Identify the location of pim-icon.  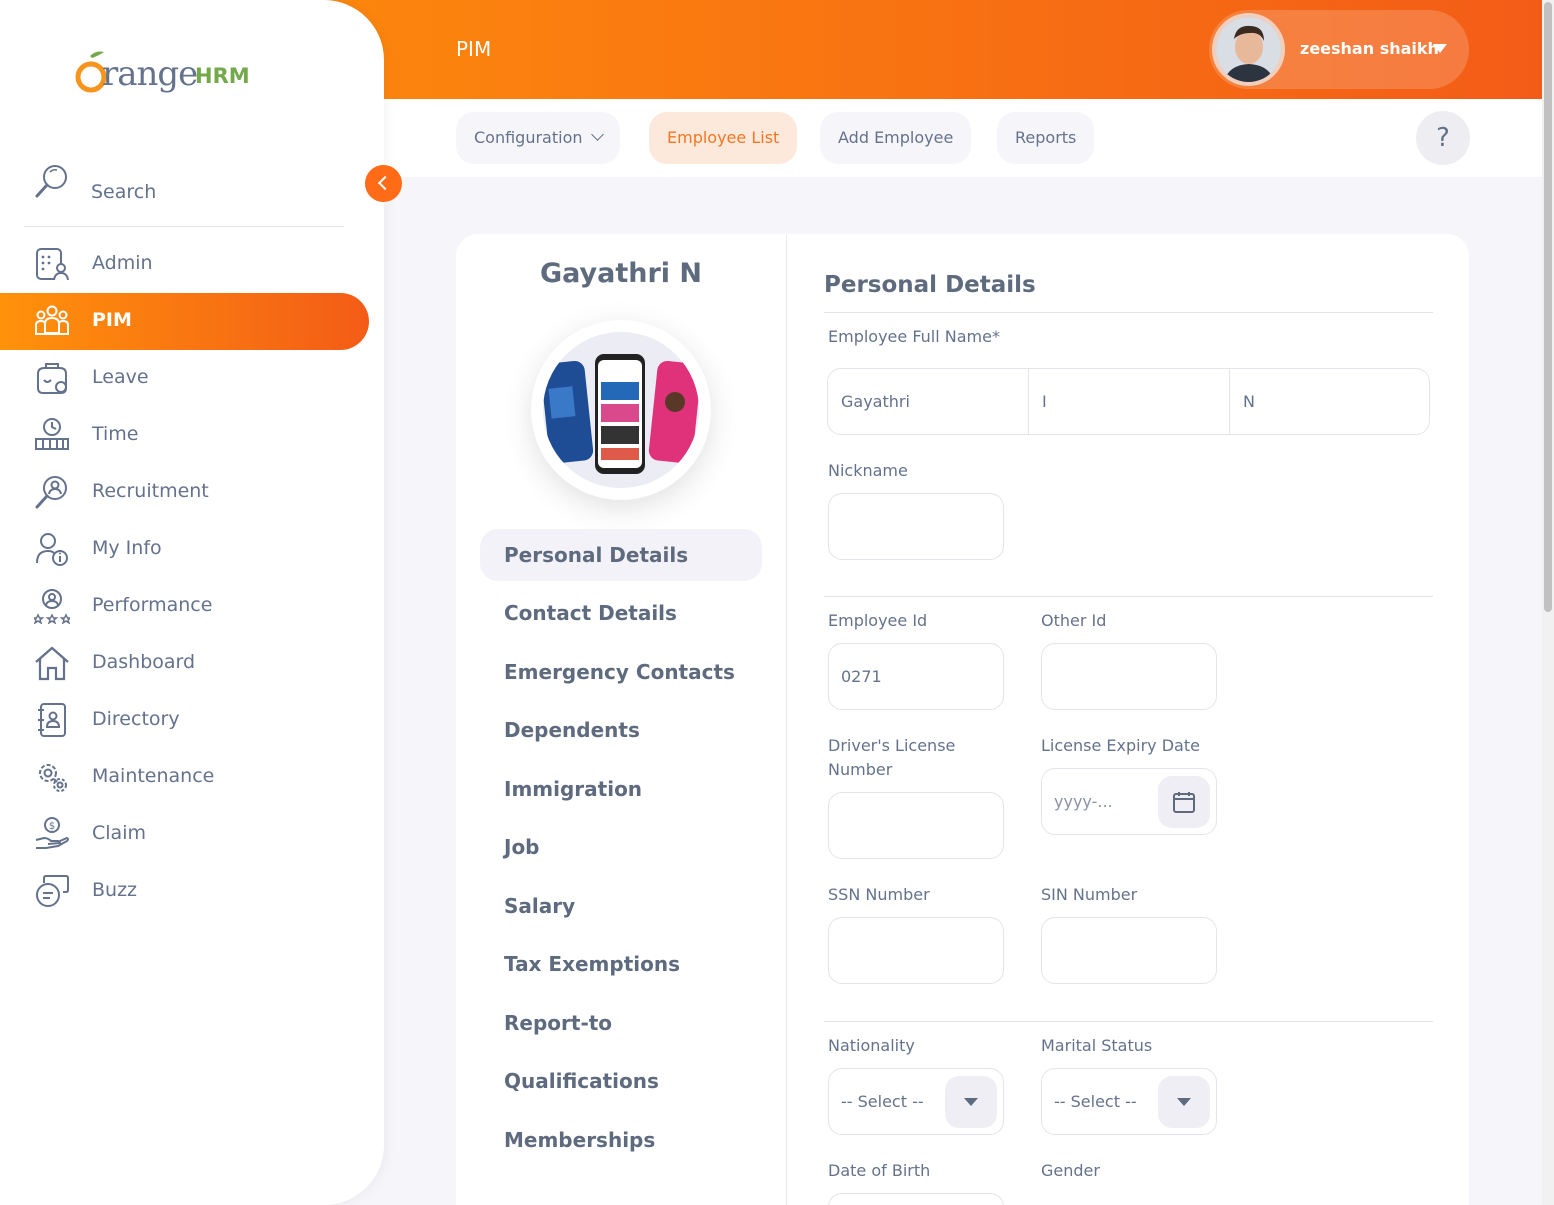
(52, 320).